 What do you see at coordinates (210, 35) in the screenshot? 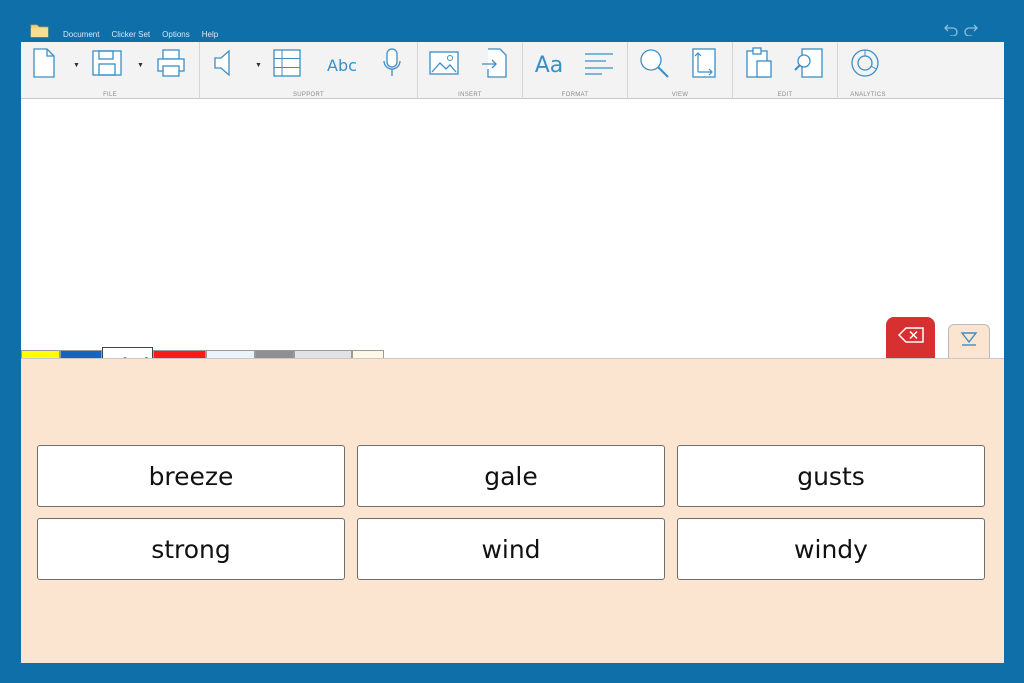
I see `menu-tab-help: Help` at bounding box center [210, 35].